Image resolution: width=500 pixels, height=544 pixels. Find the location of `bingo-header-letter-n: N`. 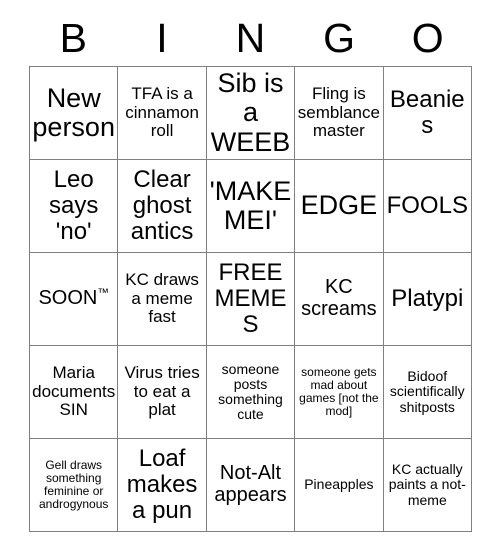

bingo-header-letter-n: N is located at coordinates (250, 37).